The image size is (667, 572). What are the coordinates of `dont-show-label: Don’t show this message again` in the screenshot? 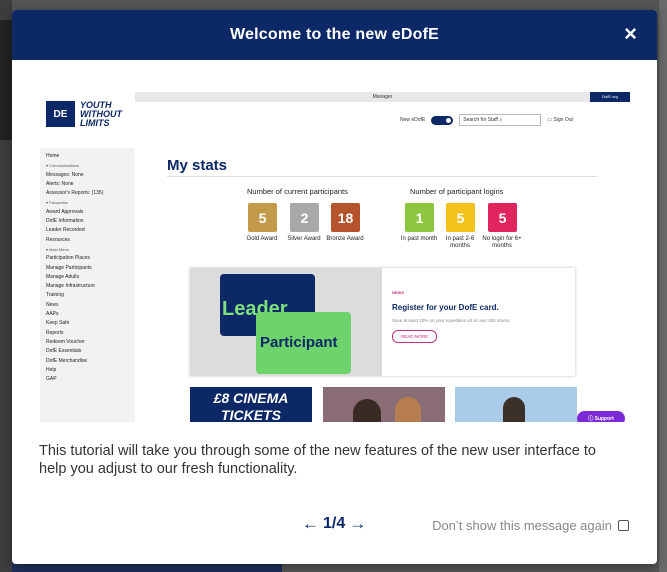 It's located at (522, 525).